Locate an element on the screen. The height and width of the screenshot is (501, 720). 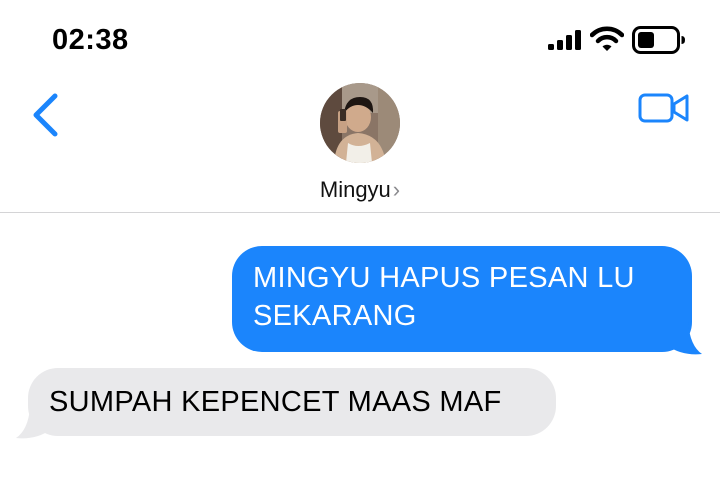
battery-icon is located at coordinates (658, 40).